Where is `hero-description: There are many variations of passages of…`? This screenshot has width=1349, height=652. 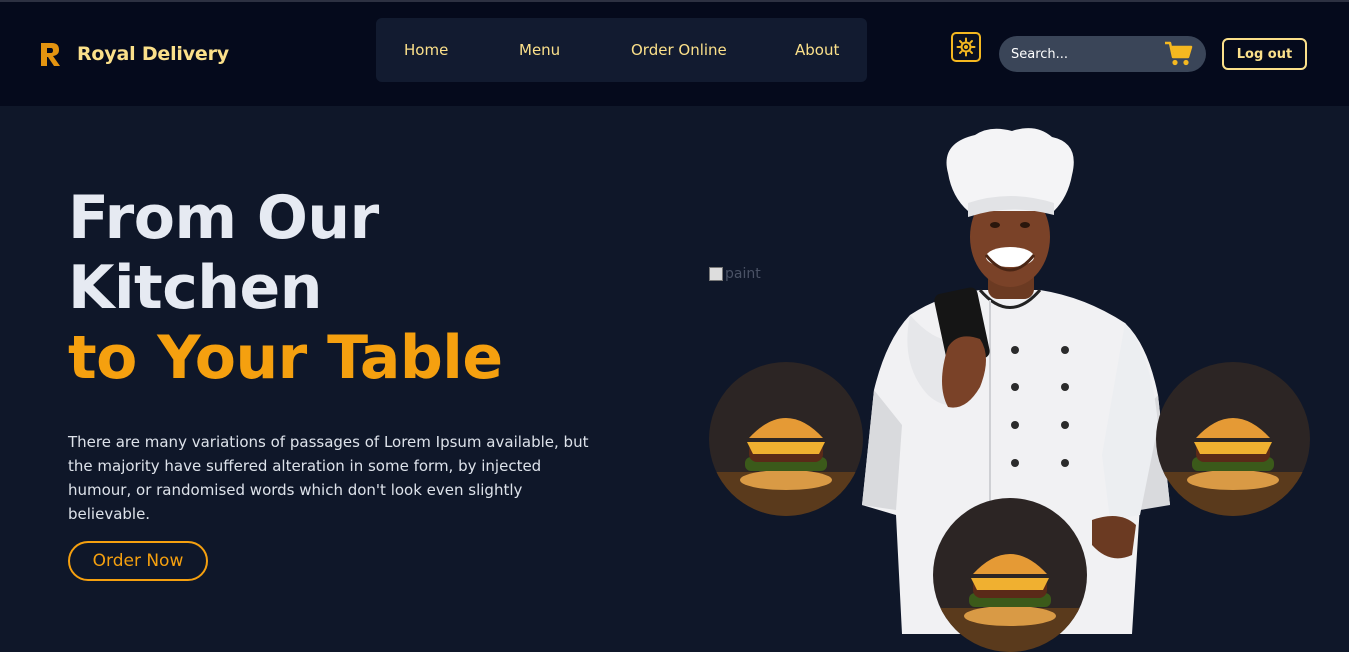 hero-description: There are many variations of passages of… is located at coordinates (328, 478).